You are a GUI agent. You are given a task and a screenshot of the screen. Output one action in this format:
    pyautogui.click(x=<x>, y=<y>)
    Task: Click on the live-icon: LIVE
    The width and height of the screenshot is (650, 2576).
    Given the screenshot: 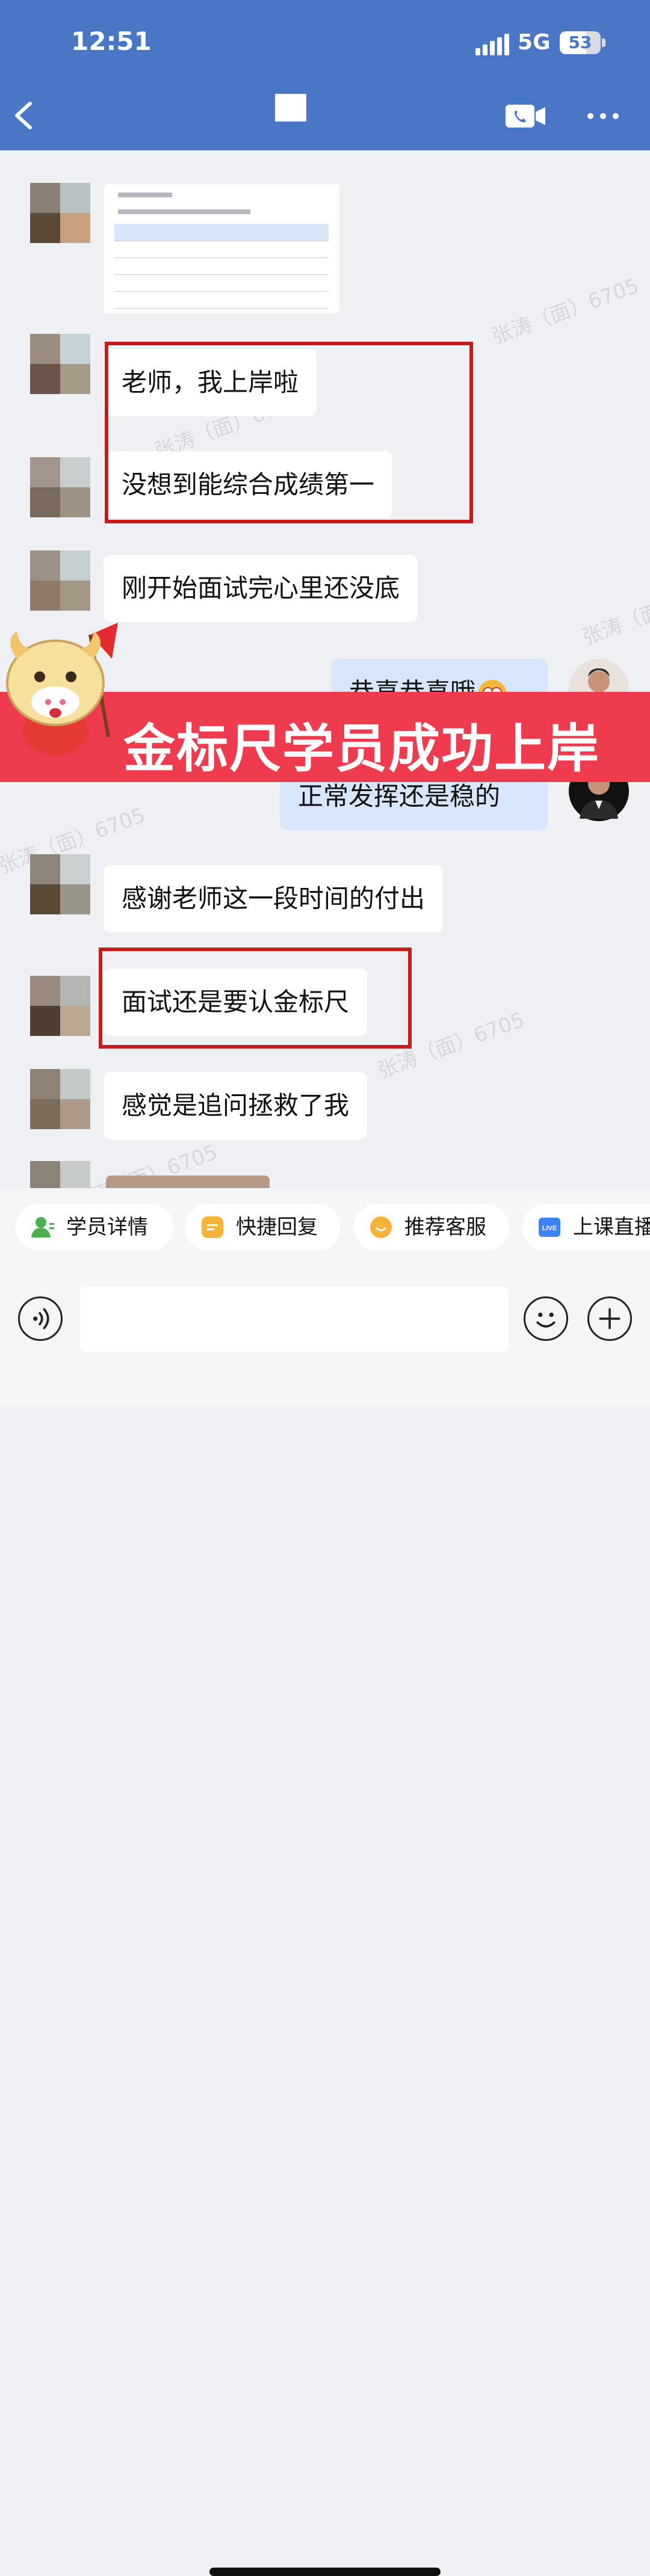 What is the action you would take?
    pyautogui.click(x=549, y=1227)
    